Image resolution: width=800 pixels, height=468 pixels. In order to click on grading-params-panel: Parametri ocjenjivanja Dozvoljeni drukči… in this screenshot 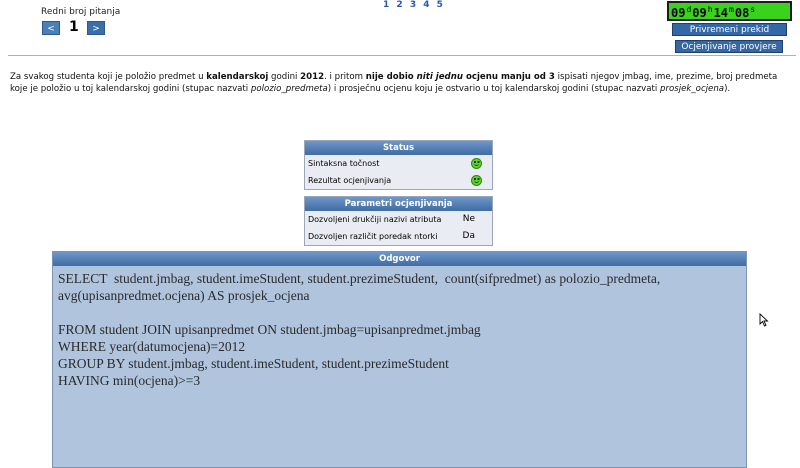, I will do `click(398, 221)`.